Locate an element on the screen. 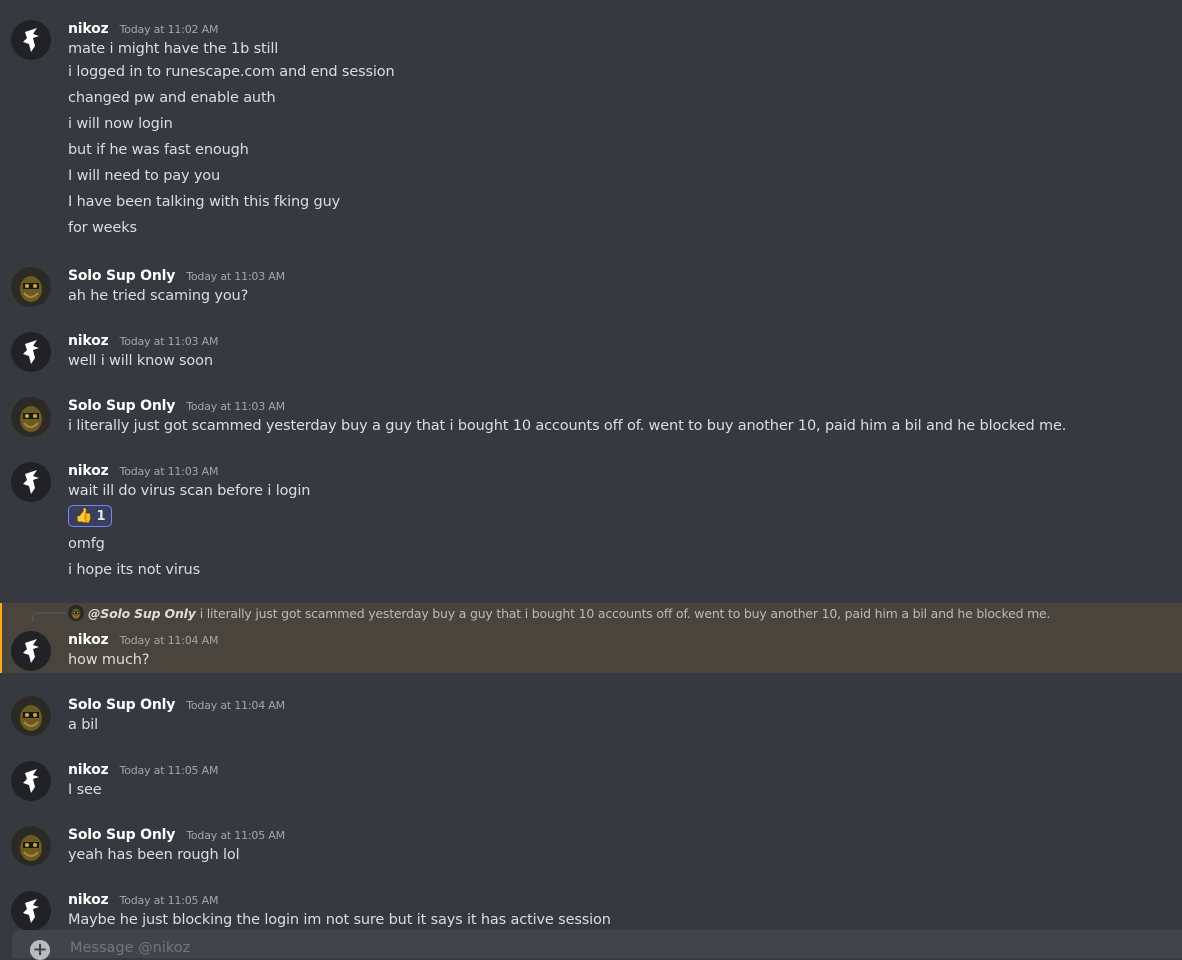 This screenshot has height=960, width=1182. reaction-count: 1 is located at coordinates (101, 516).